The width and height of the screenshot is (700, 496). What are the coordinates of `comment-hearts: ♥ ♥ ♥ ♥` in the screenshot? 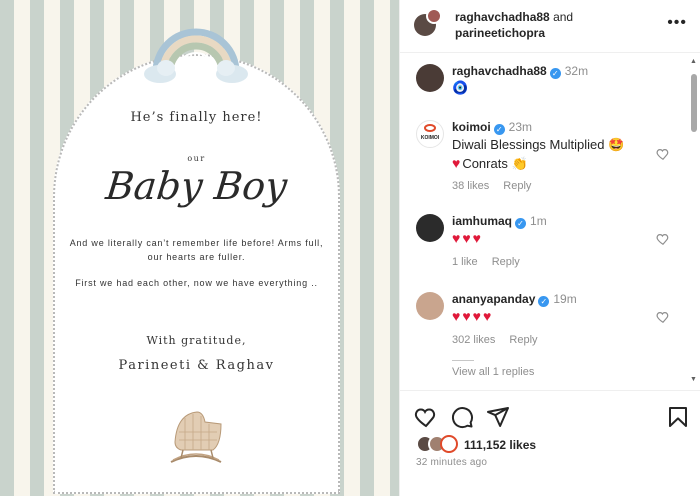 It's located at (472, 316).